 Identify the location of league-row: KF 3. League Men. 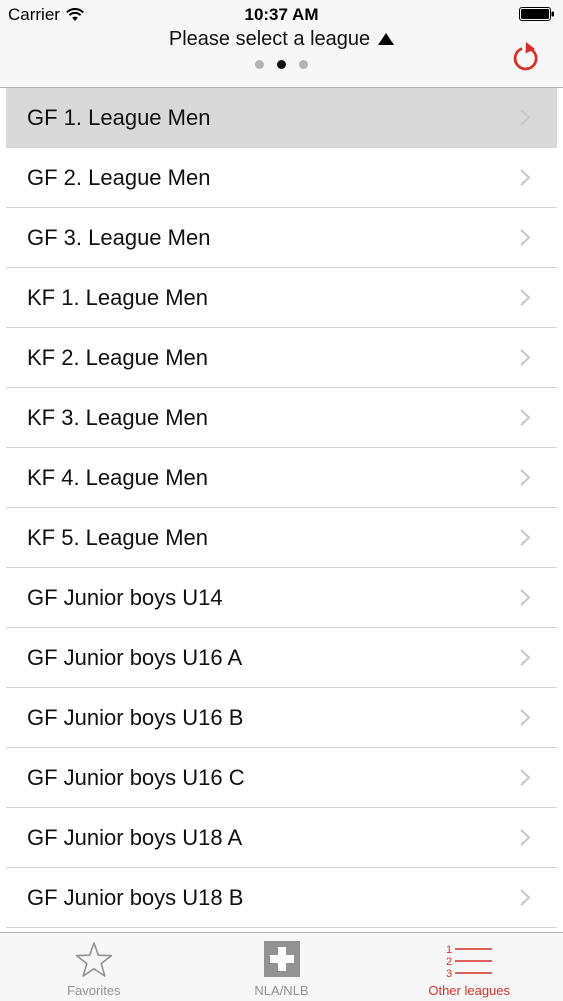
(281, 418).